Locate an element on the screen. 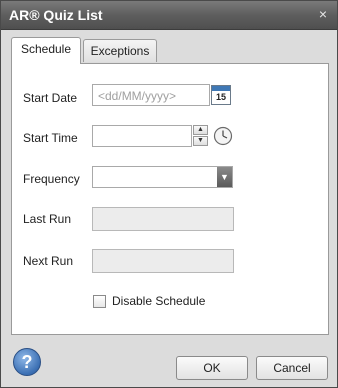  start-date-input: <dd/MM/yyyy> is located at coordinates (151, 95).